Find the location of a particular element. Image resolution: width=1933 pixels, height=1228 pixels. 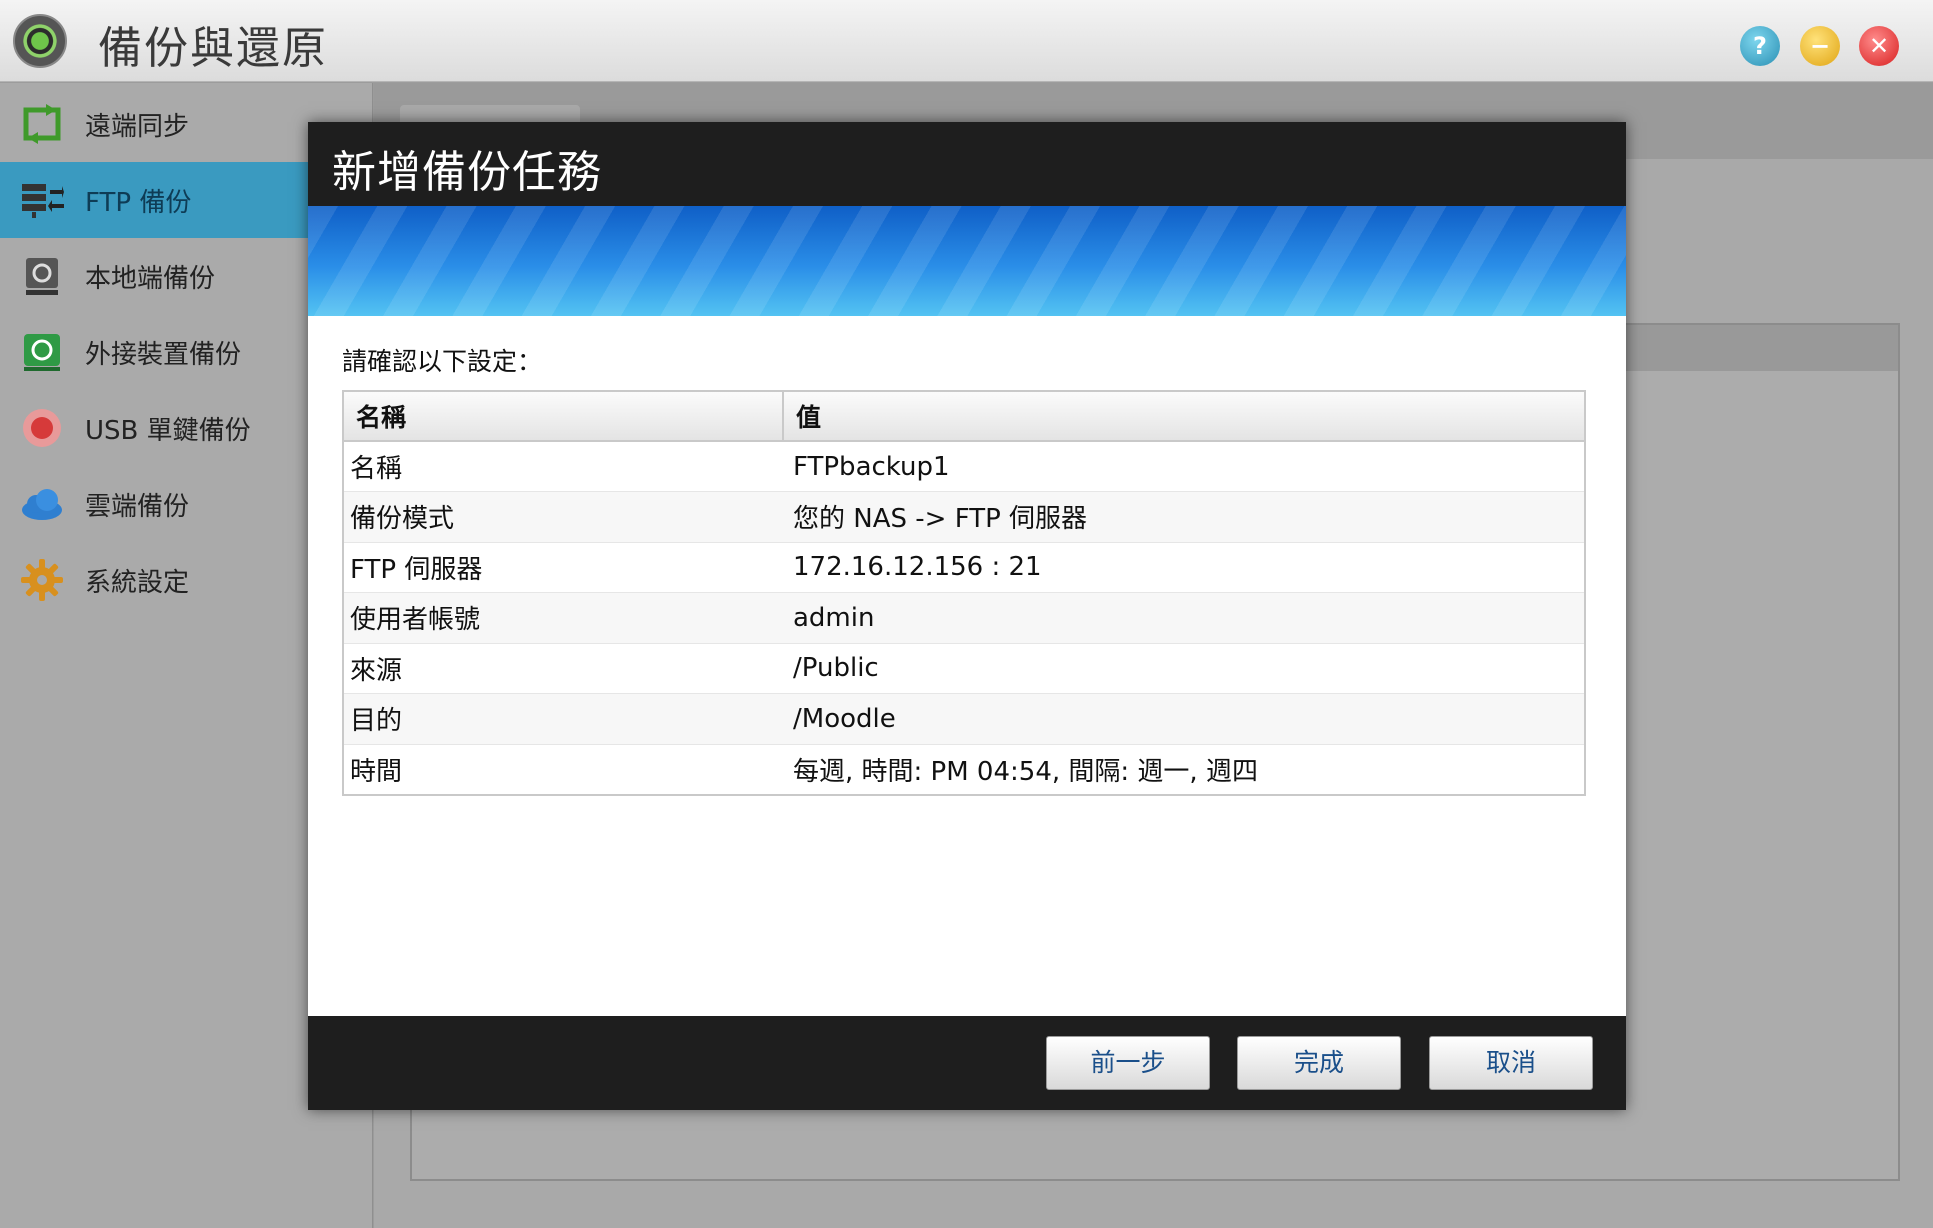

cloud-icon is located at coordinates (42, 504).